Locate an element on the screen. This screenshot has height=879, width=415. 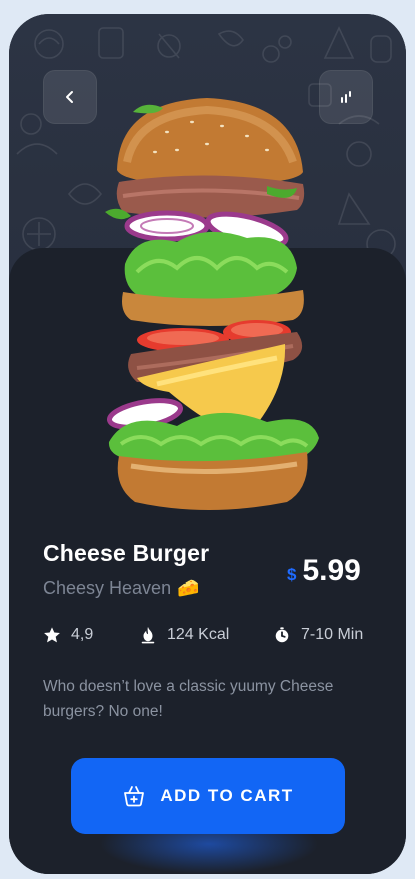
calories-value: 124 Kcal is located at coordinates (198, 634).